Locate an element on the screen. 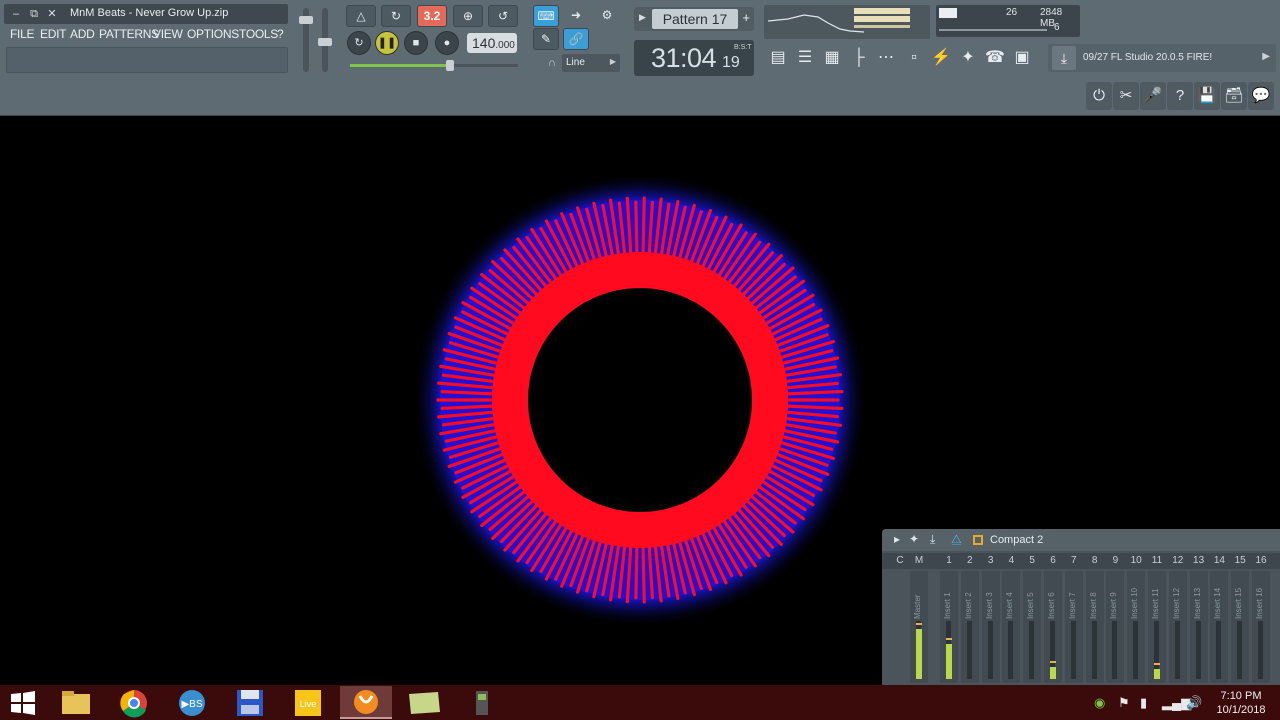  tool-app-icon is located at coordinates (482, 702).